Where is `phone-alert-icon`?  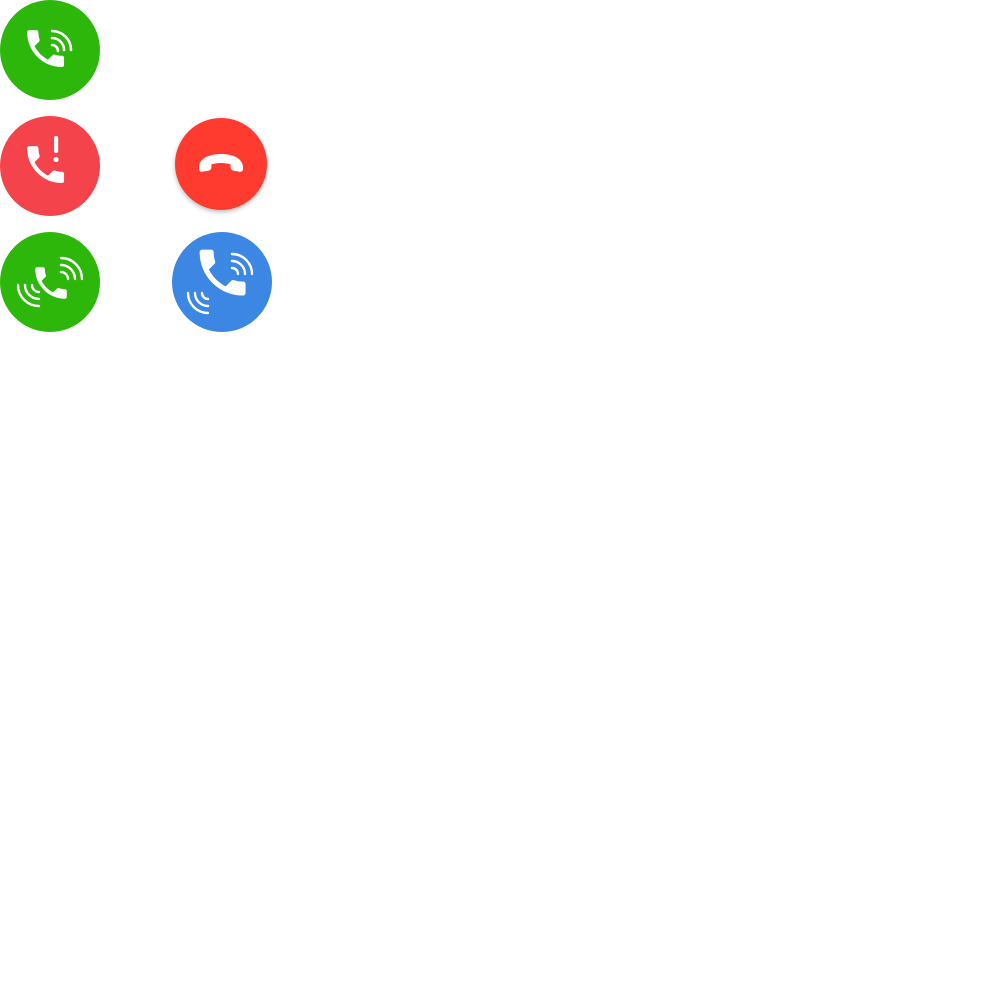
phone-alert-icon is located at coordinates (46, 160).